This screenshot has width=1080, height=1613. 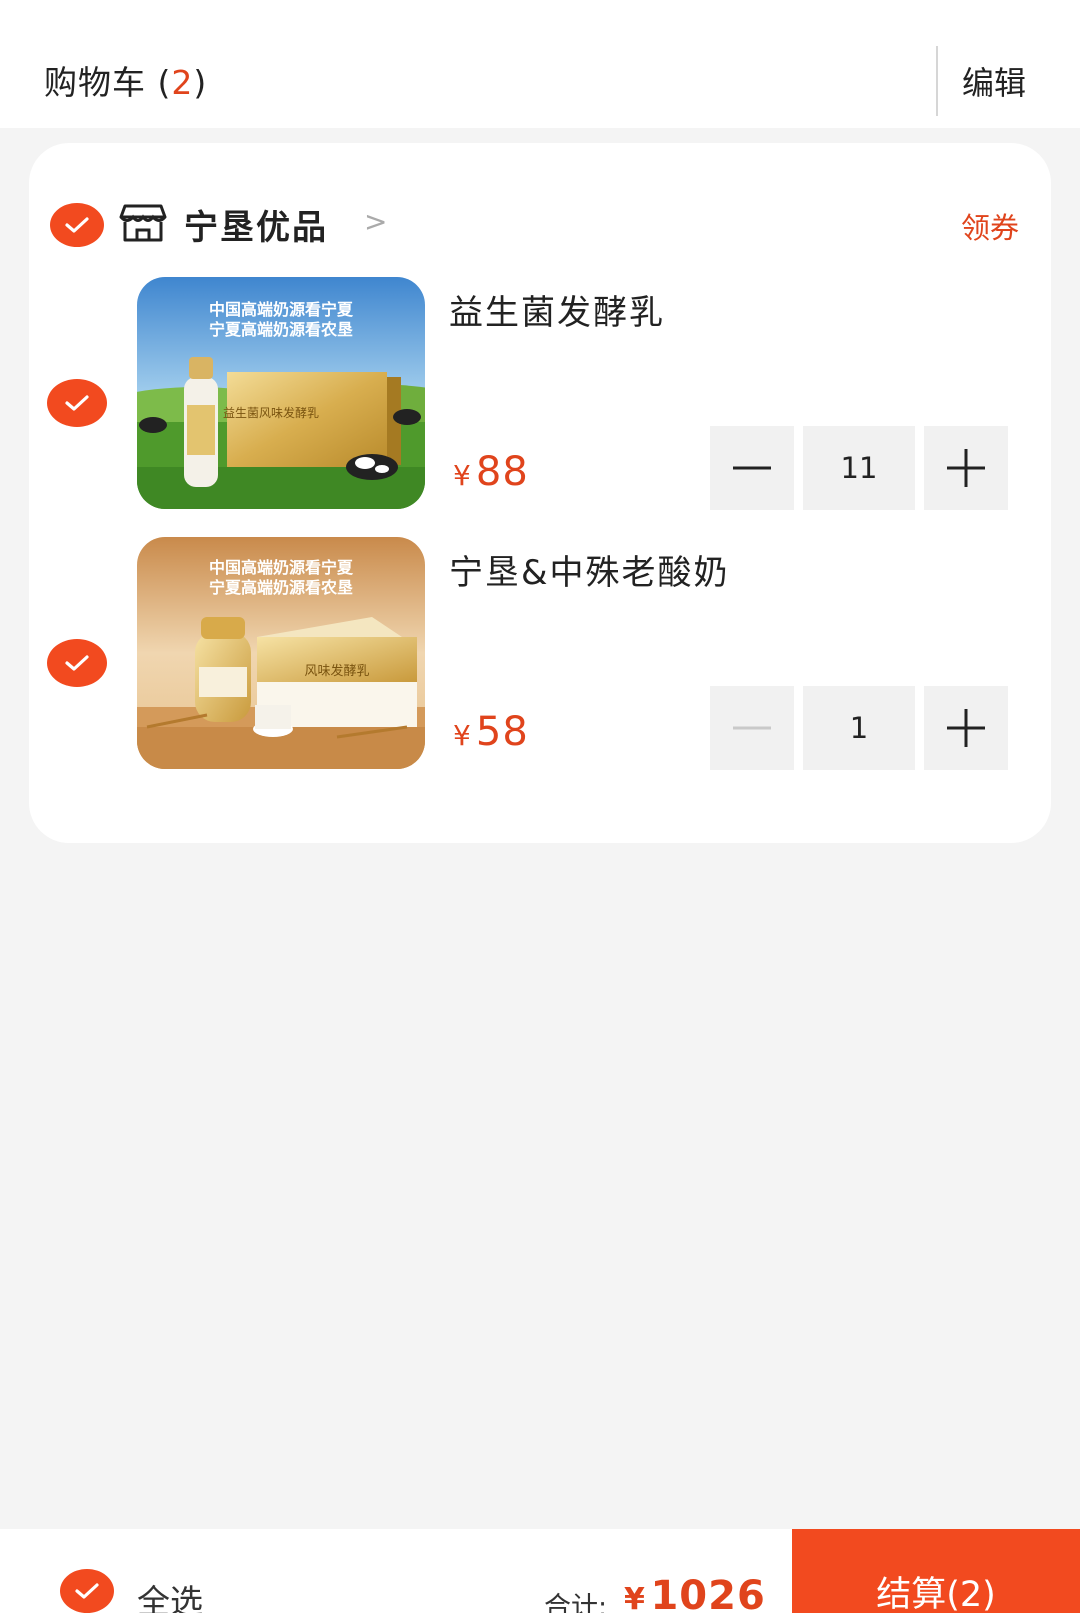 I want to click on image-product-label: 风味发酵乳, so click(x=336, y=671).